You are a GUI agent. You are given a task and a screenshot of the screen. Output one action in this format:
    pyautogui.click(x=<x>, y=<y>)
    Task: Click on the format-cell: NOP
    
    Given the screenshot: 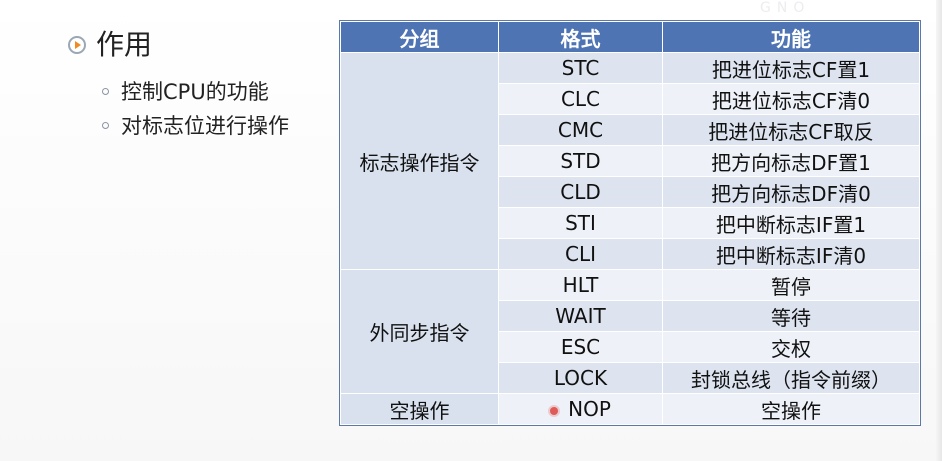 What is the action you would take?
    pyautogui.click(x=580, y=409)
    